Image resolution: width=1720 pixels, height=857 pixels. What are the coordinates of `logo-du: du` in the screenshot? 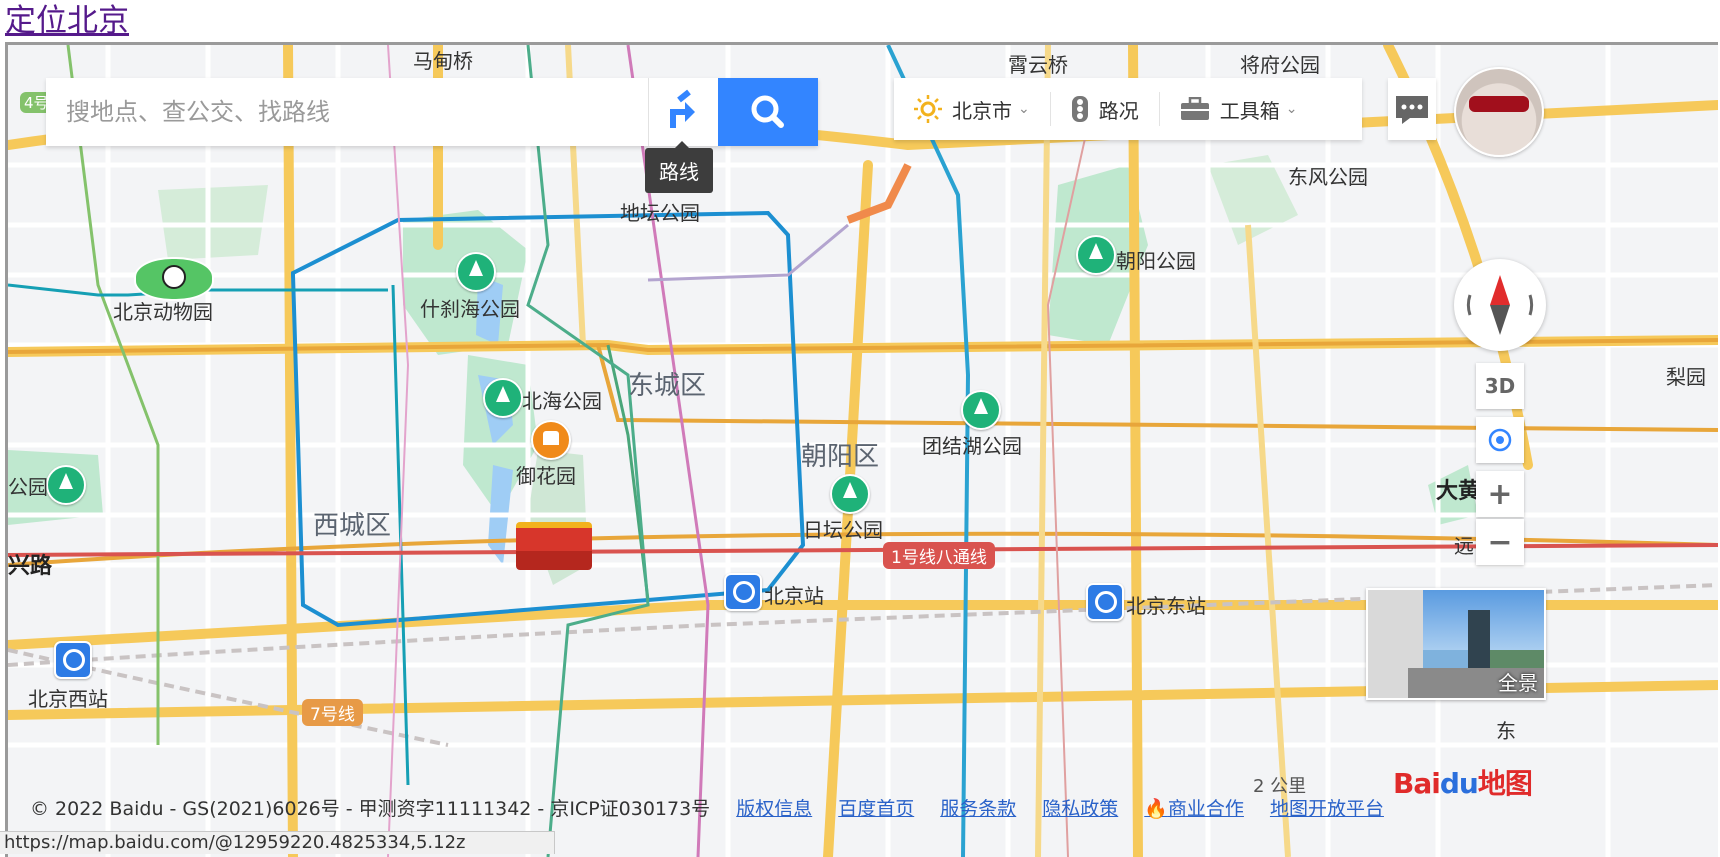 It's located at (1459, 783).